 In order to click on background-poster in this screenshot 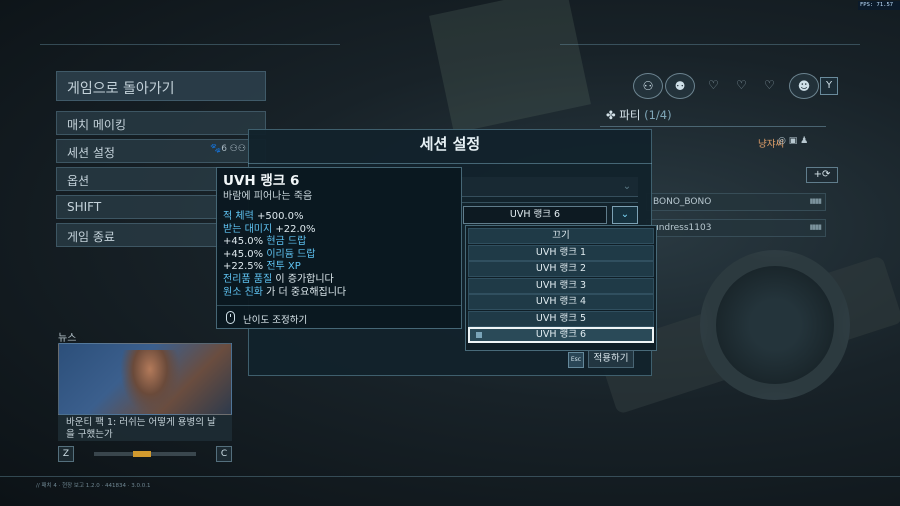, I will do `click(510, 67)`.